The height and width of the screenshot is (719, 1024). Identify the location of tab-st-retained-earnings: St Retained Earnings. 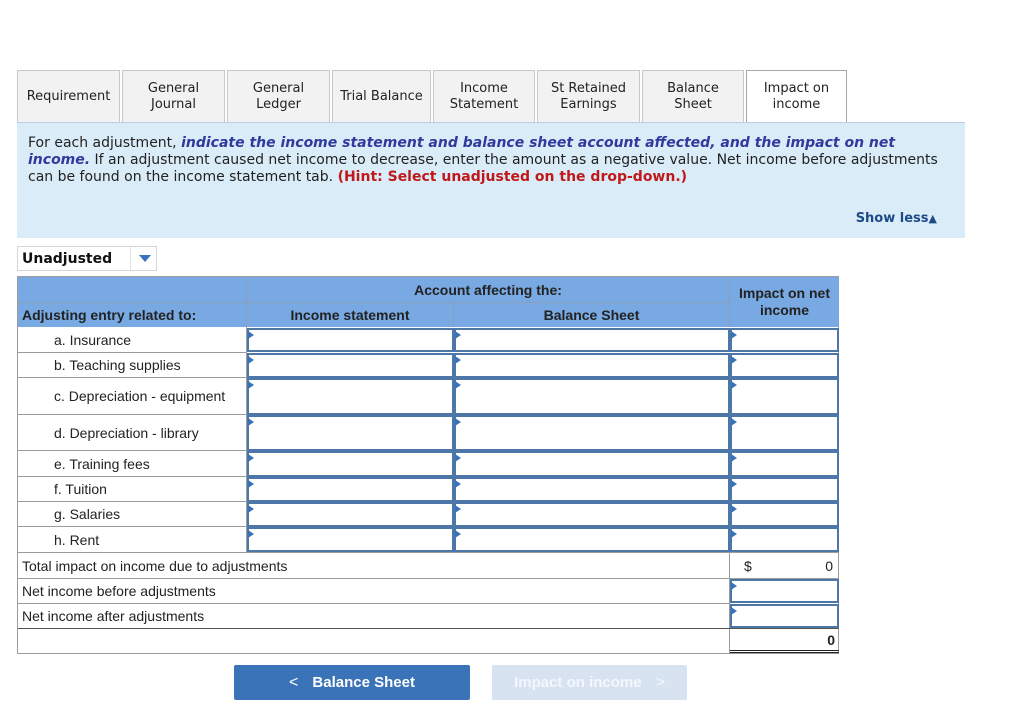
(588, 96).